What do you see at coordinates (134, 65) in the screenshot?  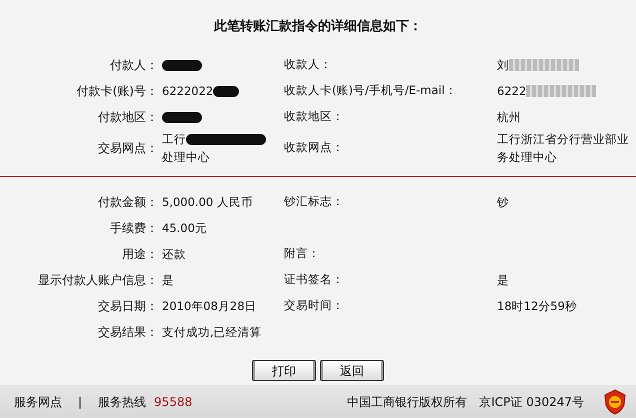 I see `field-label: 付款人：` at bounding box center [134, 65].